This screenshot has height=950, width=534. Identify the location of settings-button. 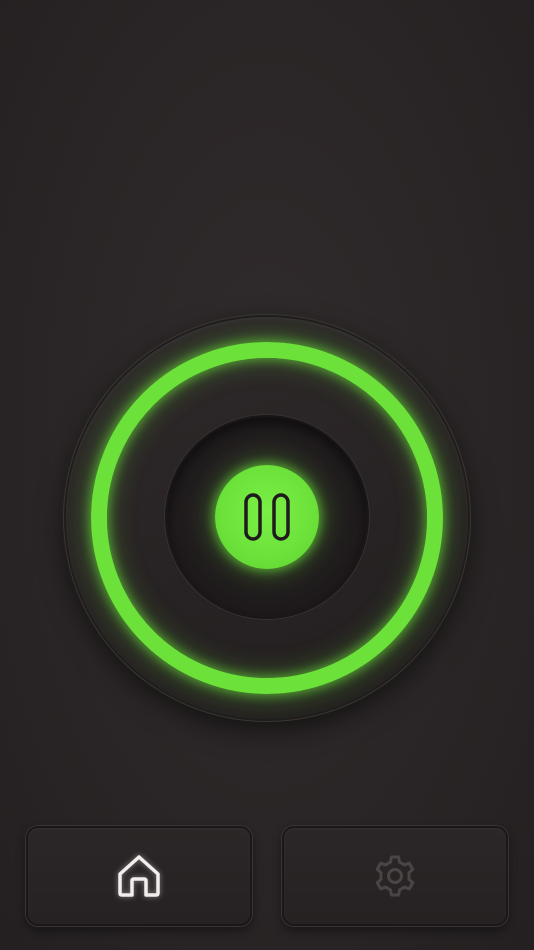
(395, 876).